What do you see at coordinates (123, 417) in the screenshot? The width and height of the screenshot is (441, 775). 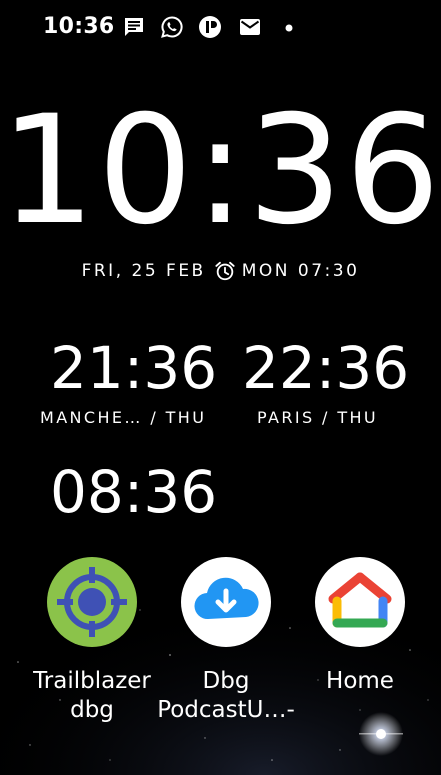 I see `world-clock-label-1: MANCHE… / THU` at bounding box center [123, 417].